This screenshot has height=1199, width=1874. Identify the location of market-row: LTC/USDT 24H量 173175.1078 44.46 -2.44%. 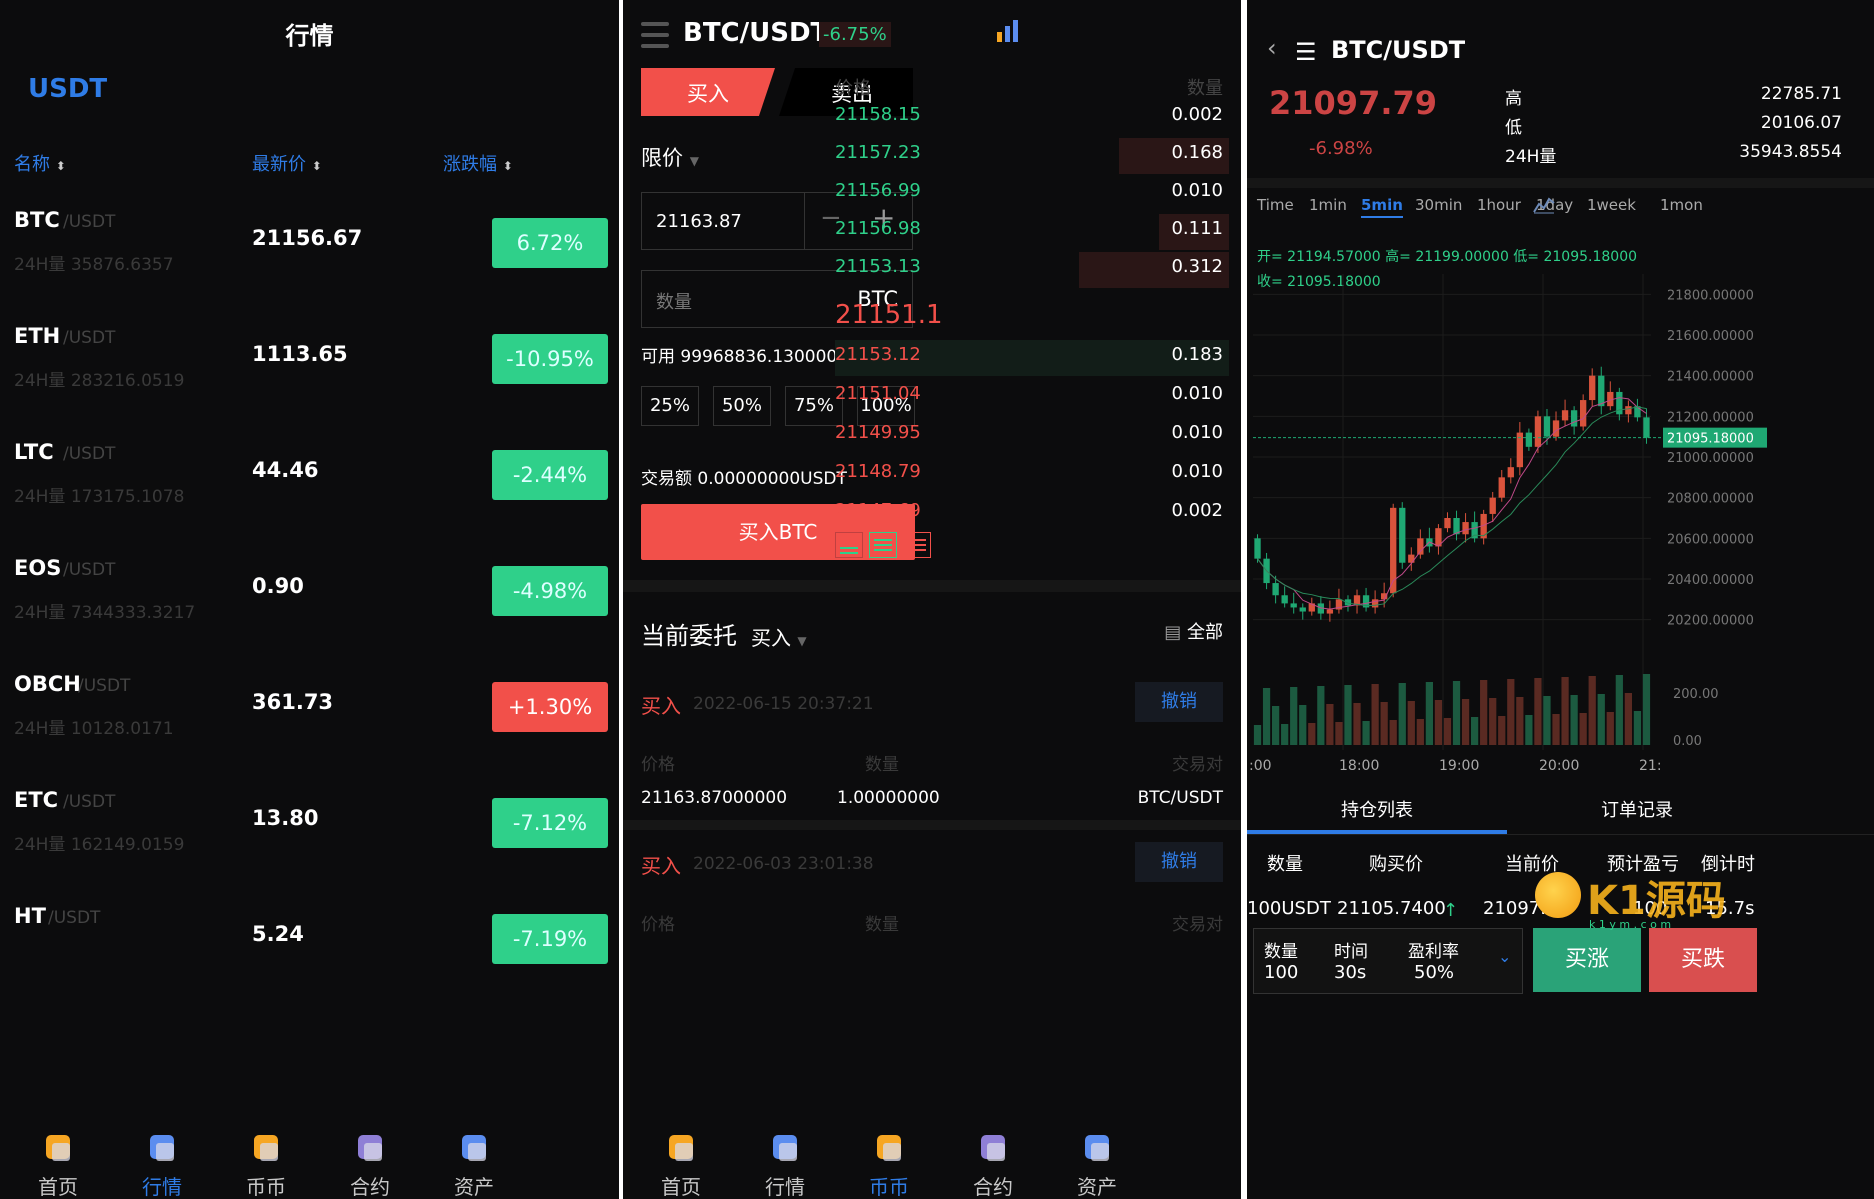
(309, 482).